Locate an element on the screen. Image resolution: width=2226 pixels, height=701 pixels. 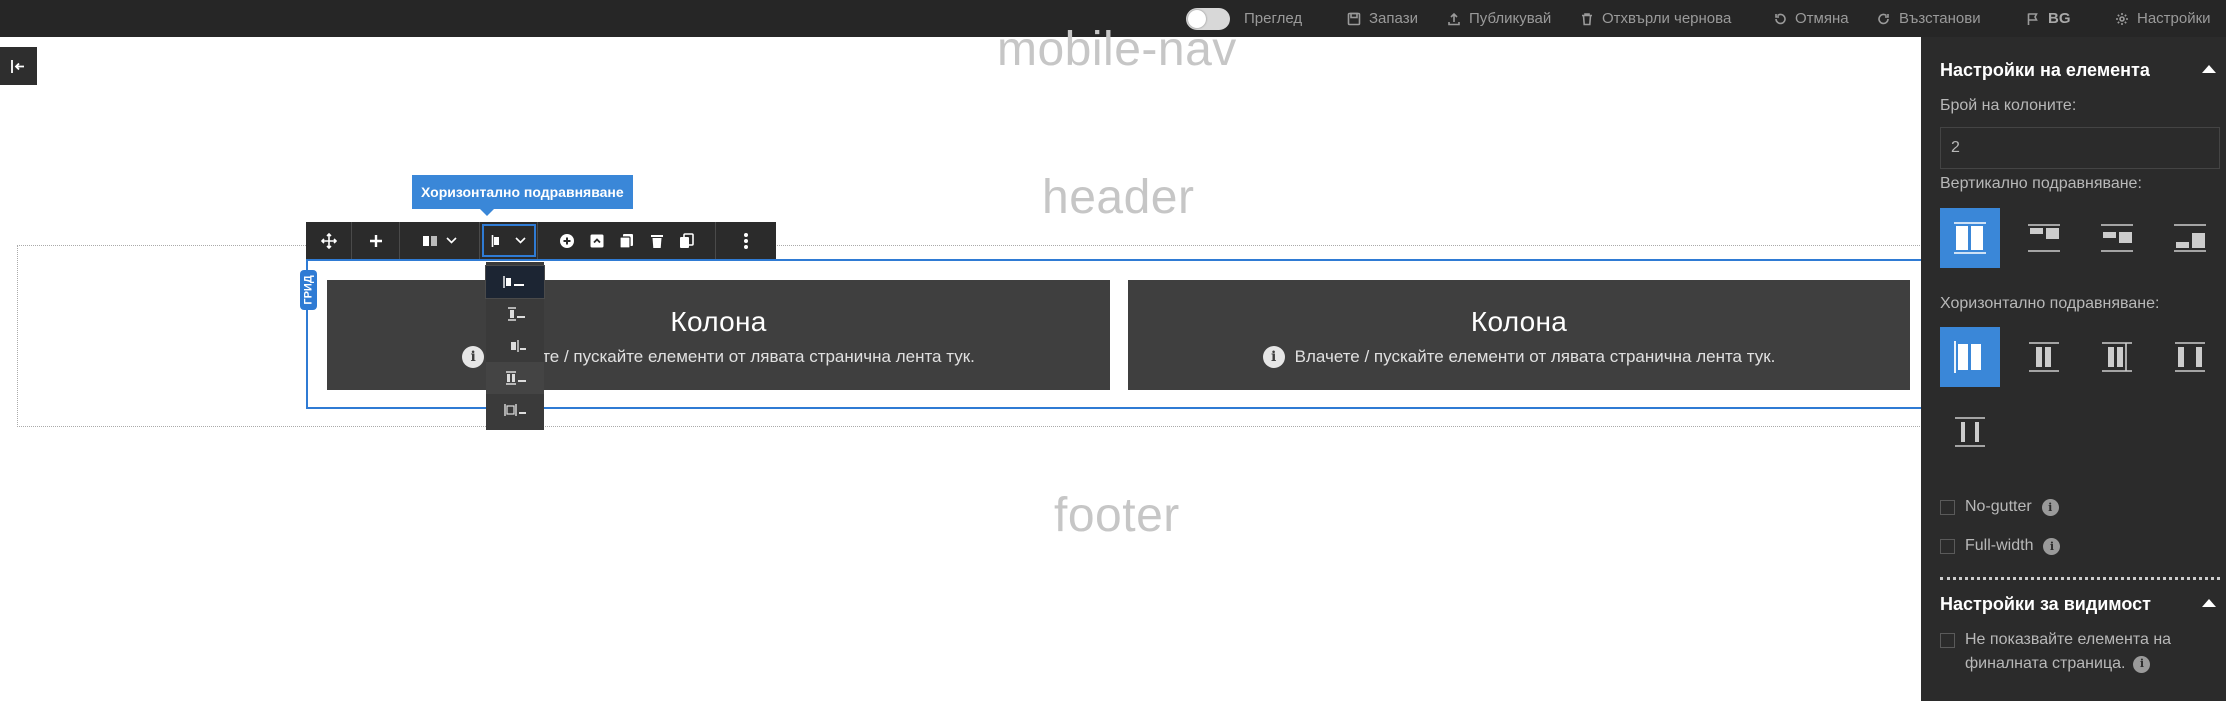
undo-icon is located at coordinates (1780, 18).